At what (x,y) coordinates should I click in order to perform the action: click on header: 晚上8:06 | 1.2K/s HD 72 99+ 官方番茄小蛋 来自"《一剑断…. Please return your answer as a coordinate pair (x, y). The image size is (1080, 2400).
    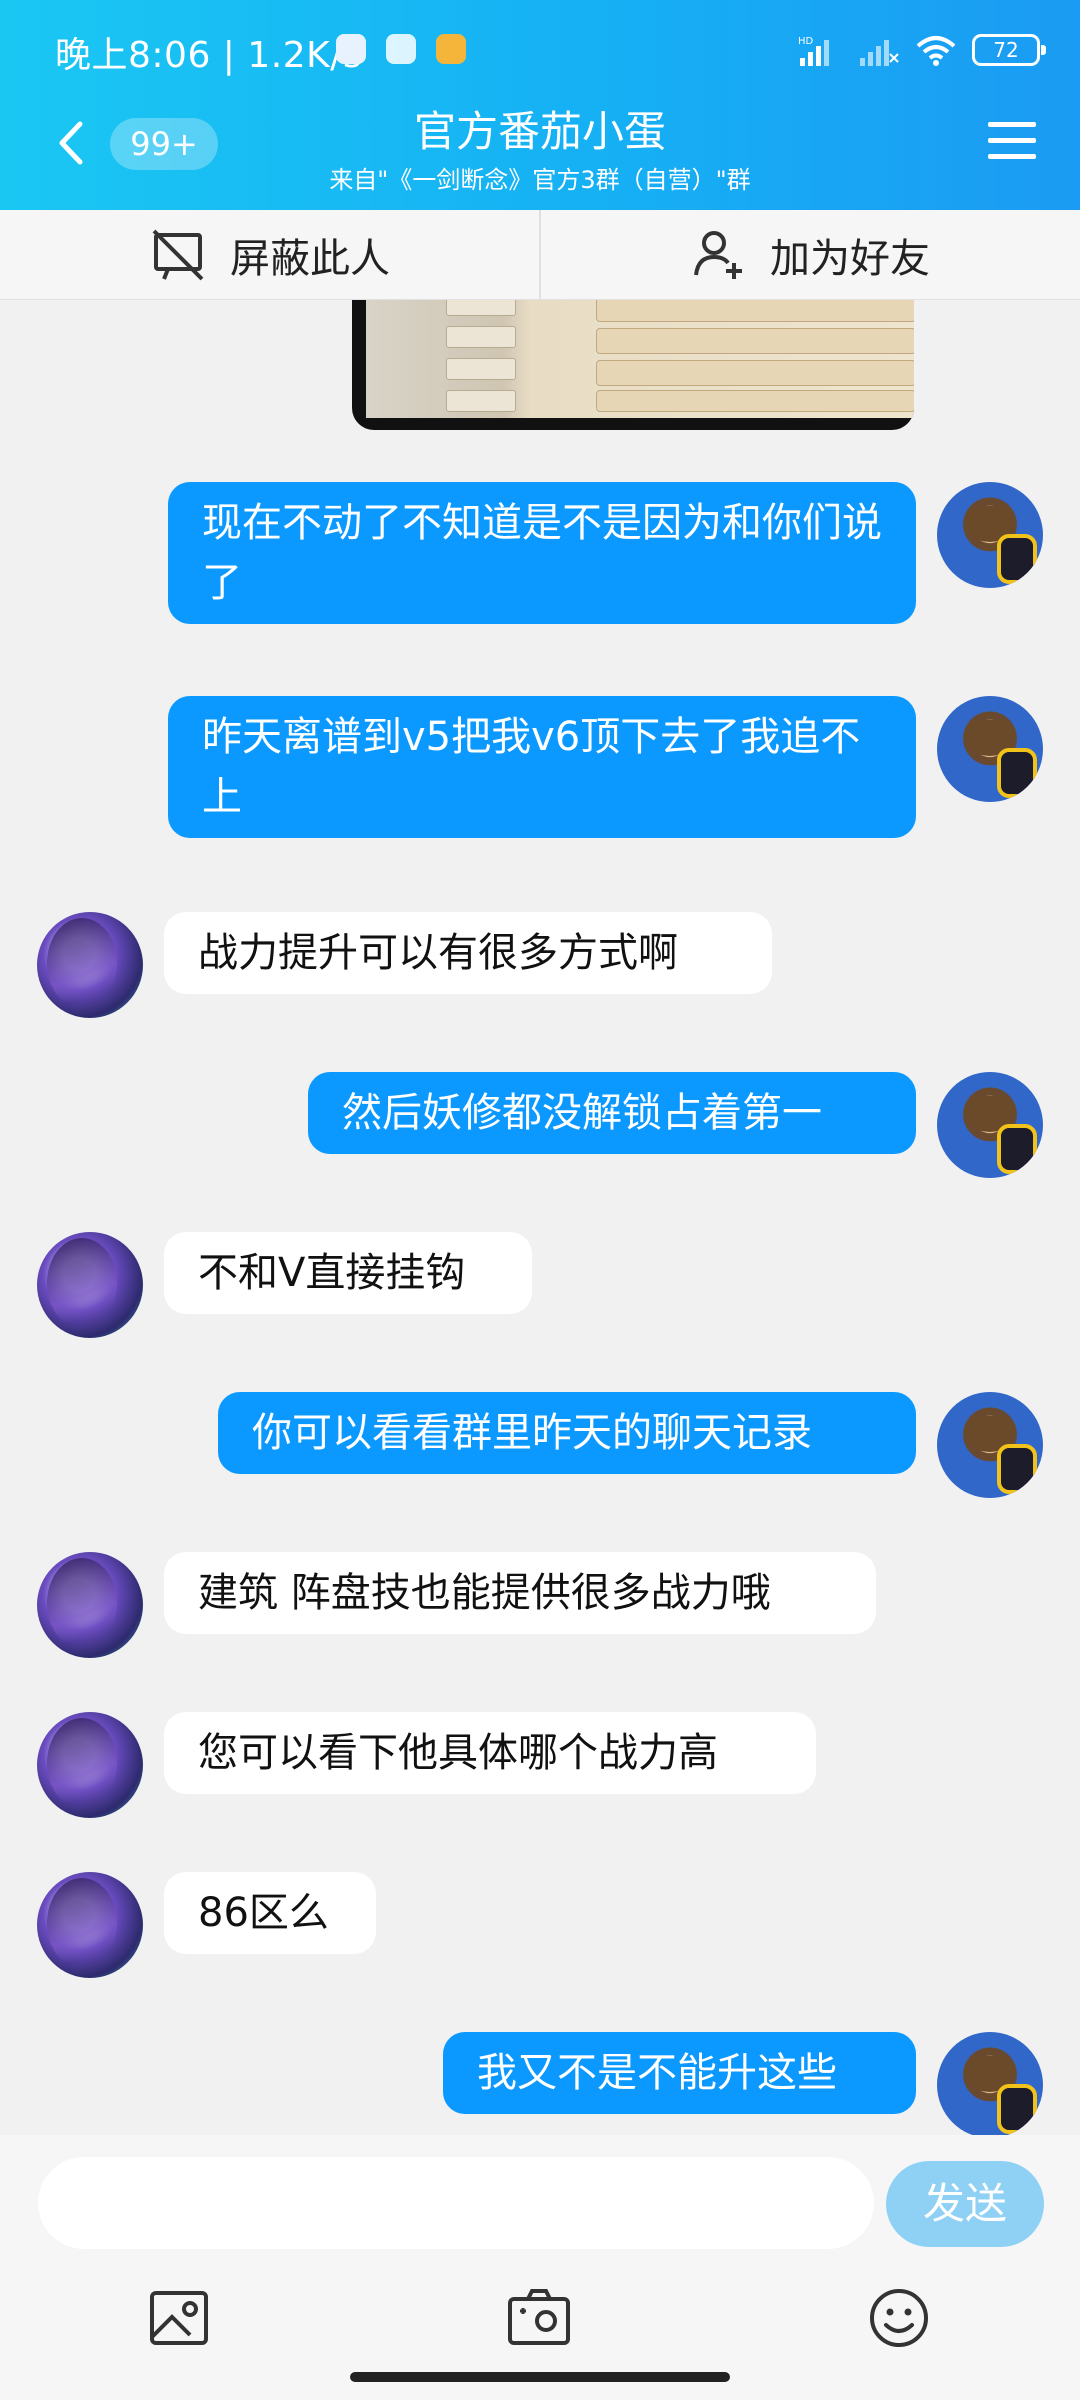
    Looking at the image, I should click on (540, 105).